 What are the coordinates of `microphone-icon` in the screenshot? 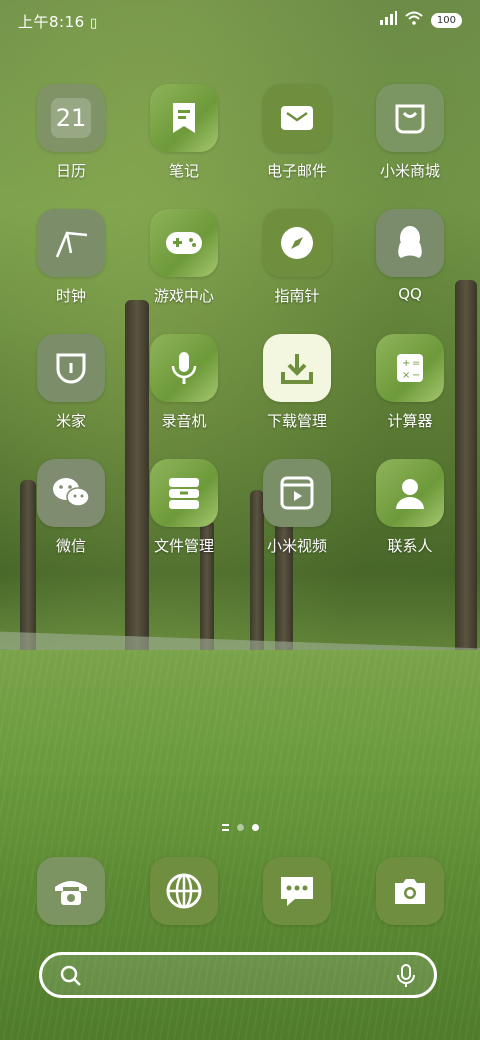 It's located at (184, 368).